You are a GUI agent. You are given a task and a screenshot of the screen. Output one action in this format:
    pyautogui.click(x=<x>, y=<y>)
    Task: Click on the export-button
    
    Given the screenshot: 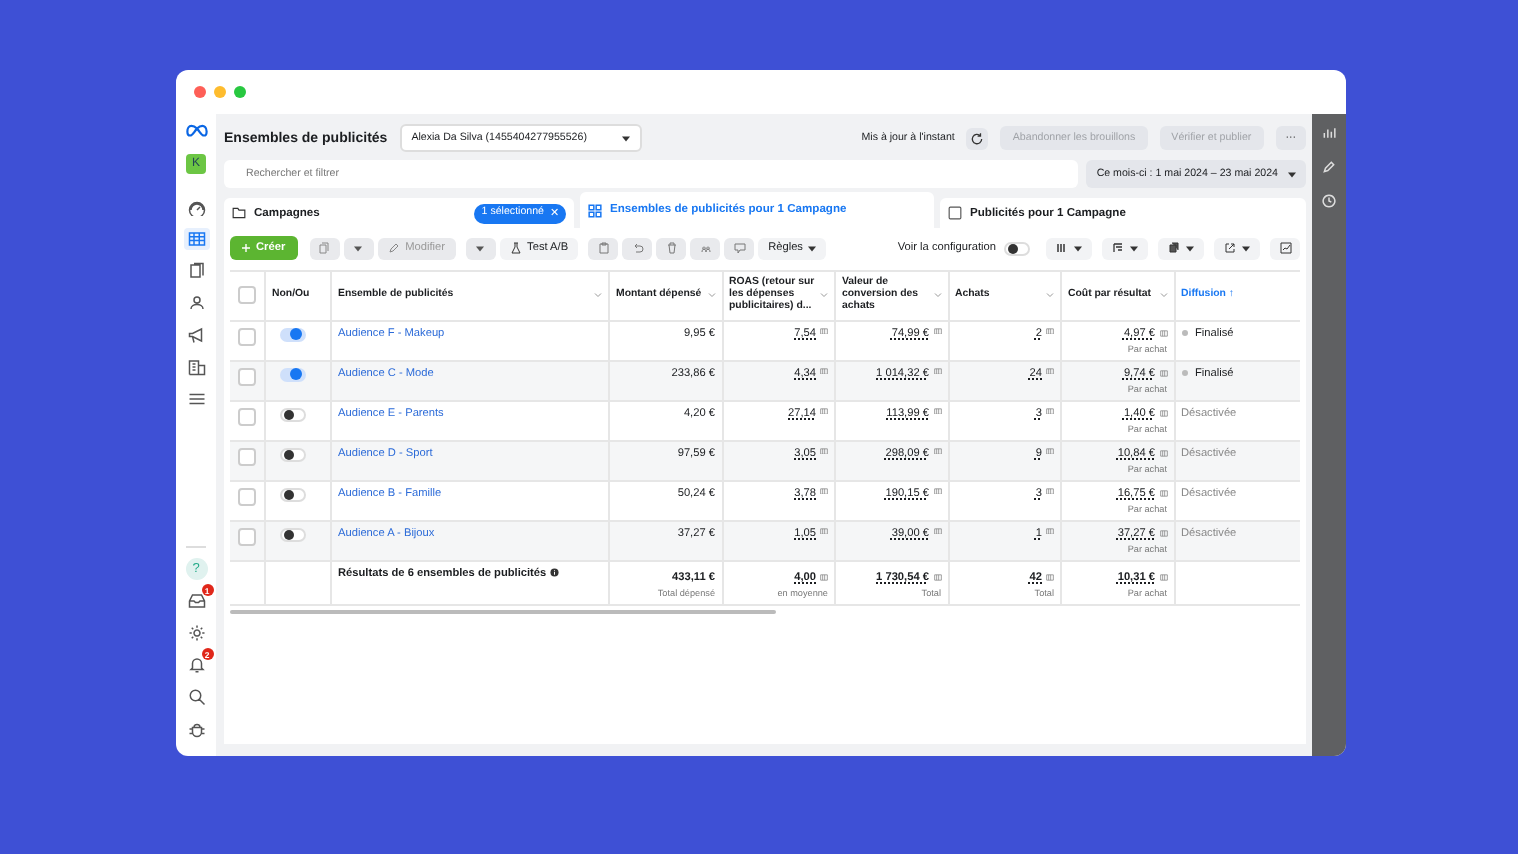 What is the action you would take?
    pyautogui.click(x=1237, y=248)
    